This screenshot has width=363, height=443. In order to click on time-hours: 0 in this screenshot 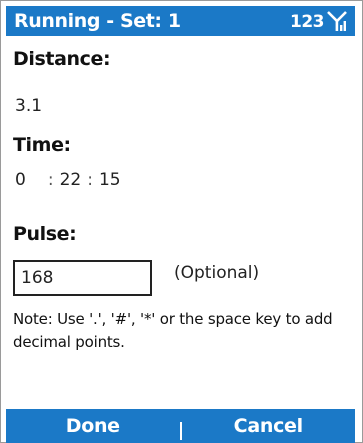, I will do `click(20, 180)`.